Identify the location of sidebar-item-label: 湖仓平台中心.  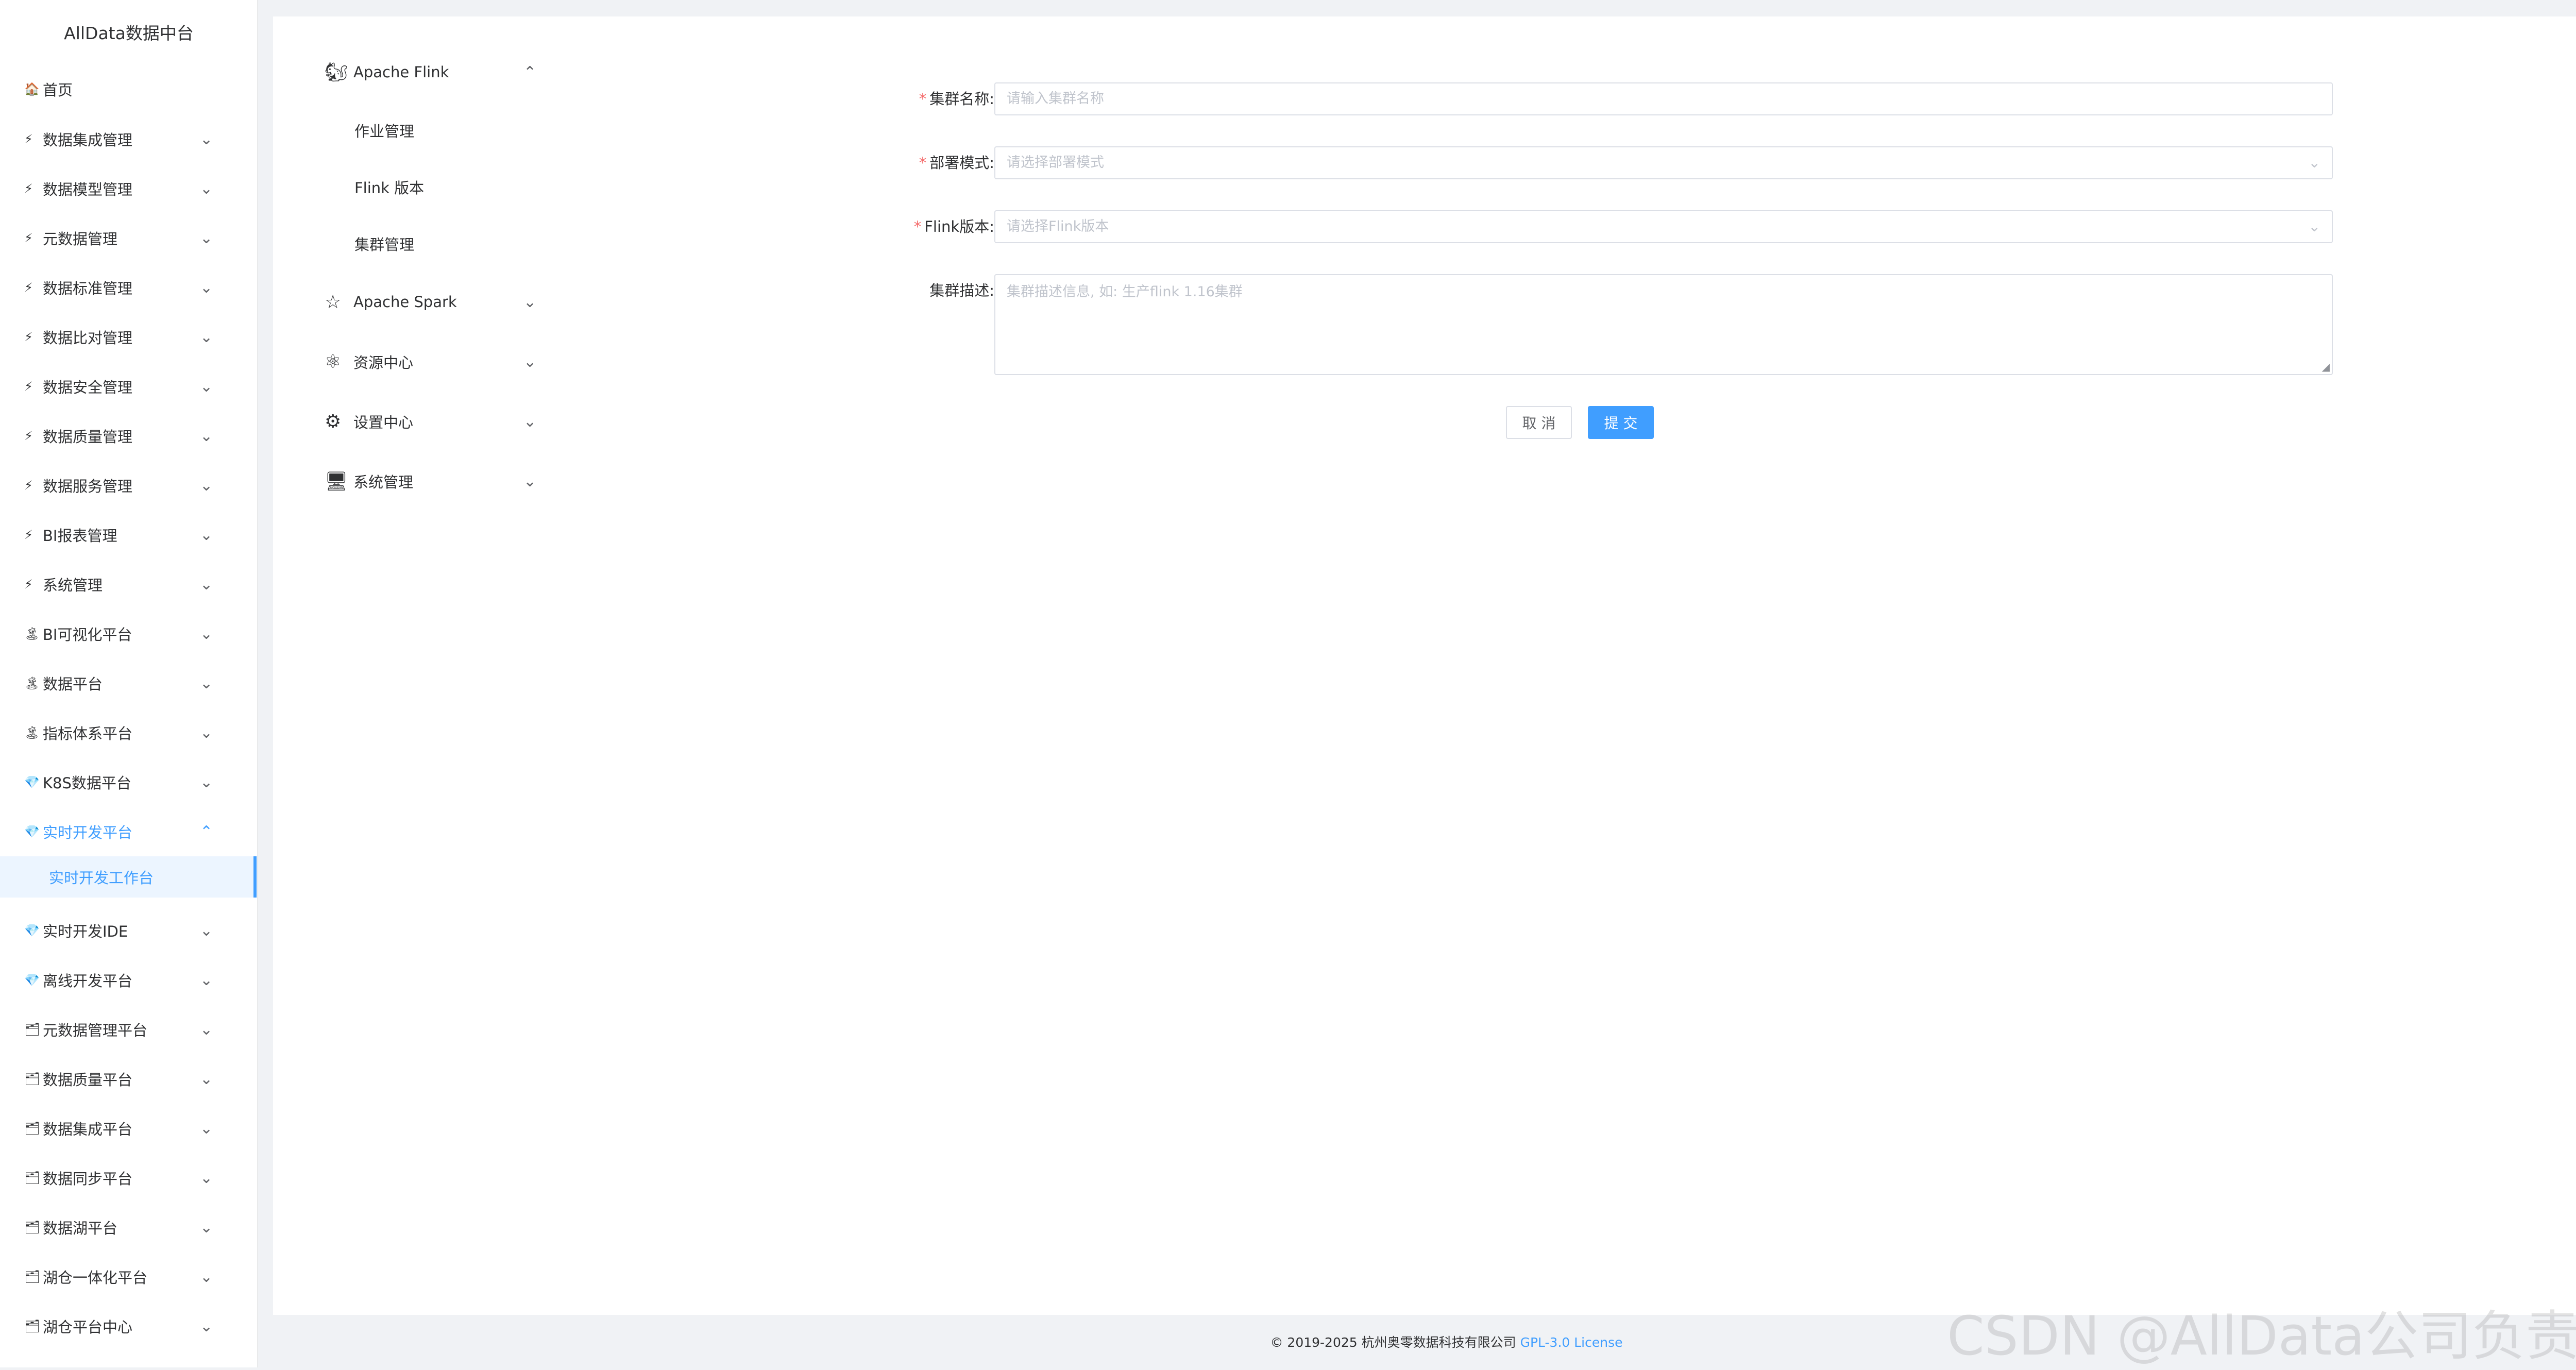
(88, 1327).